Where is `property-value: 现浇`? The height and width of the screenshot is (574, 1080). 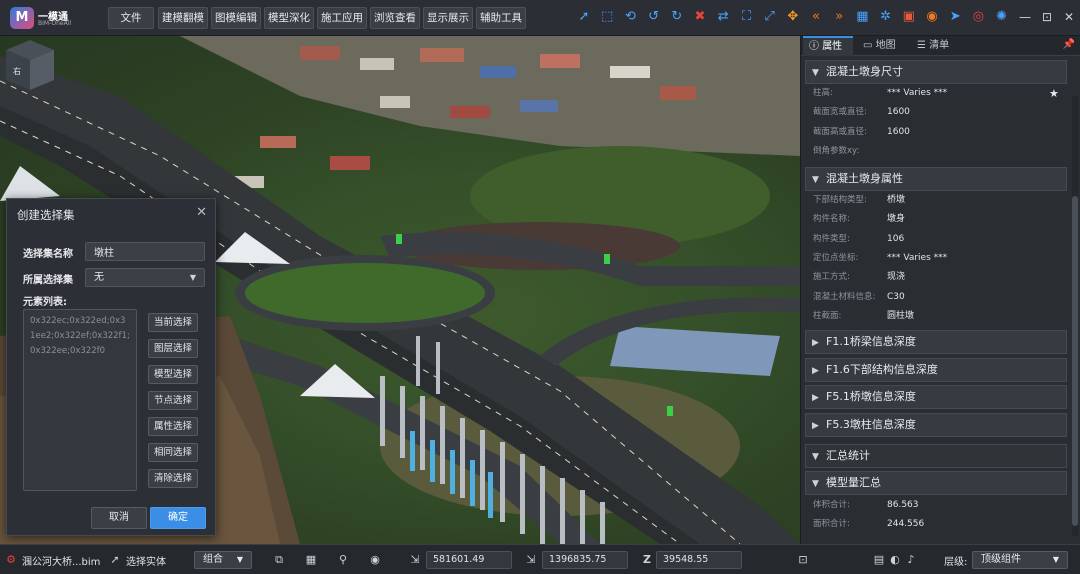
property-value: 现浇 is located at coordinates (896, 277).